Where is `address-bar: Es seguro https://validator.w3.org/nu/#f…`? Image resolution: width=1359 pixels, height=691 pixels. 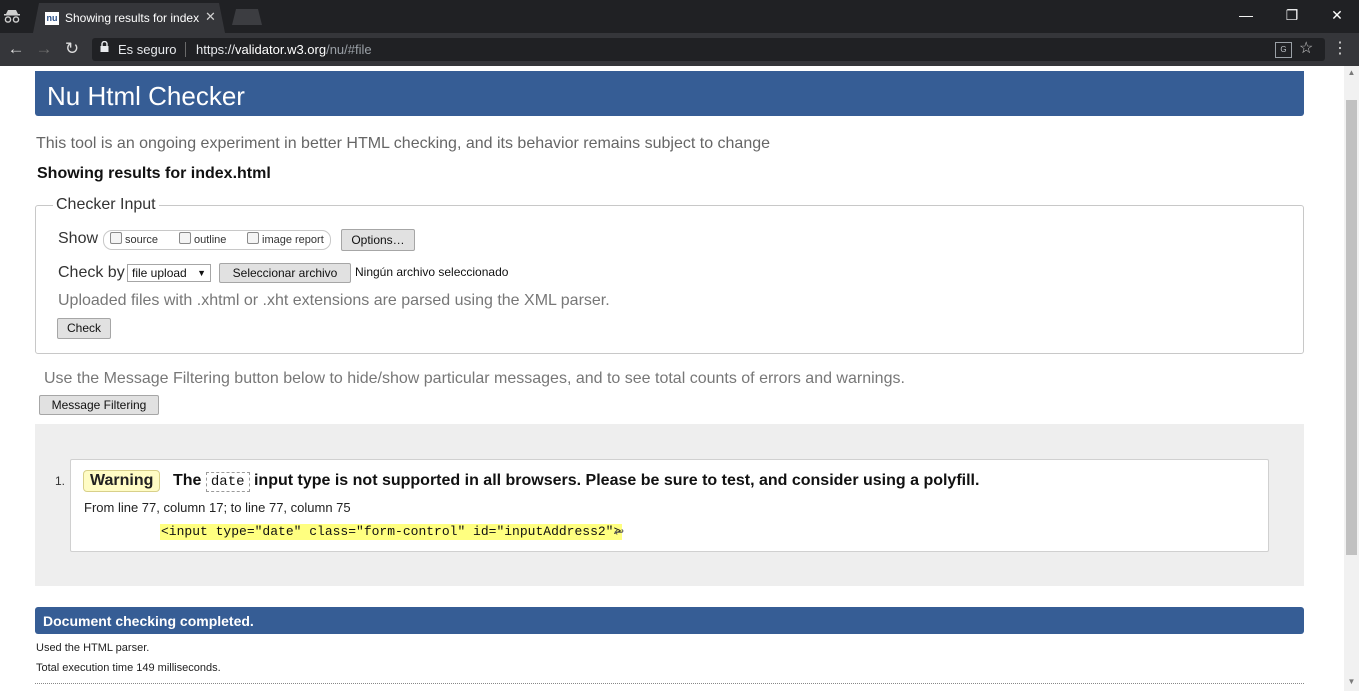
address-bar: Es seguro https://validator.w3.org/nu/#f… is located at coordinates (708, 49).